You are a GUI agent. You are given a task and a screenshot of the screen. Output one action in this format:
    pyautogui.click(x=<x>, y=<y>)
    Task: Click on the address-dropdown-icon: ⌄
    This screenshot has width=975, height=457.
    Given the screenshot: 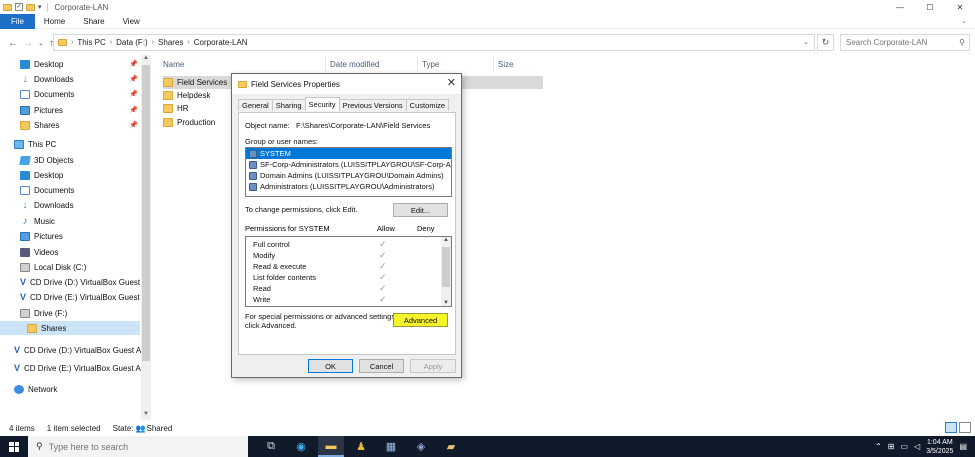 What is the action you would take?
    pyautogui.click(x=806, y=42)
    